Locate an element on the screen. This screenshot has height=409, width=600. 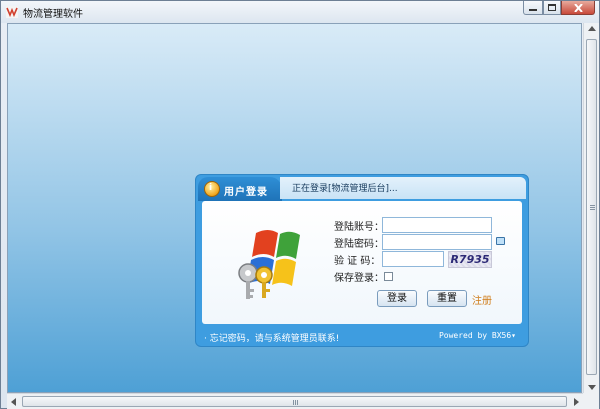
powered-by-text: Powered by BX56▾ is located at coordinates (477, 335).